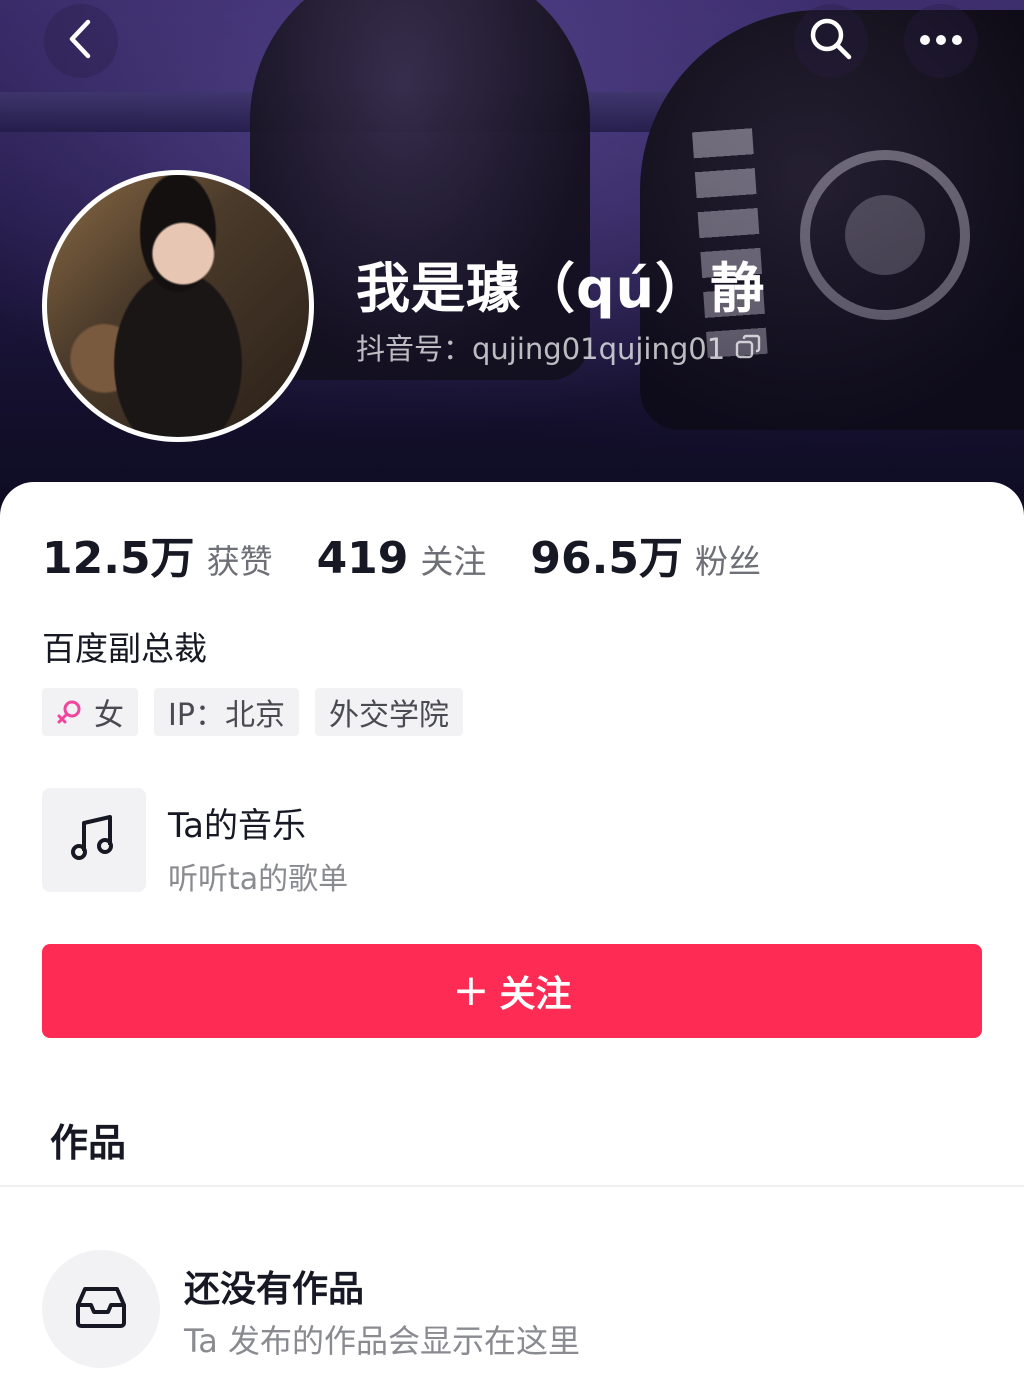  I want to click on tag-gender: 女, so click(90, 712).